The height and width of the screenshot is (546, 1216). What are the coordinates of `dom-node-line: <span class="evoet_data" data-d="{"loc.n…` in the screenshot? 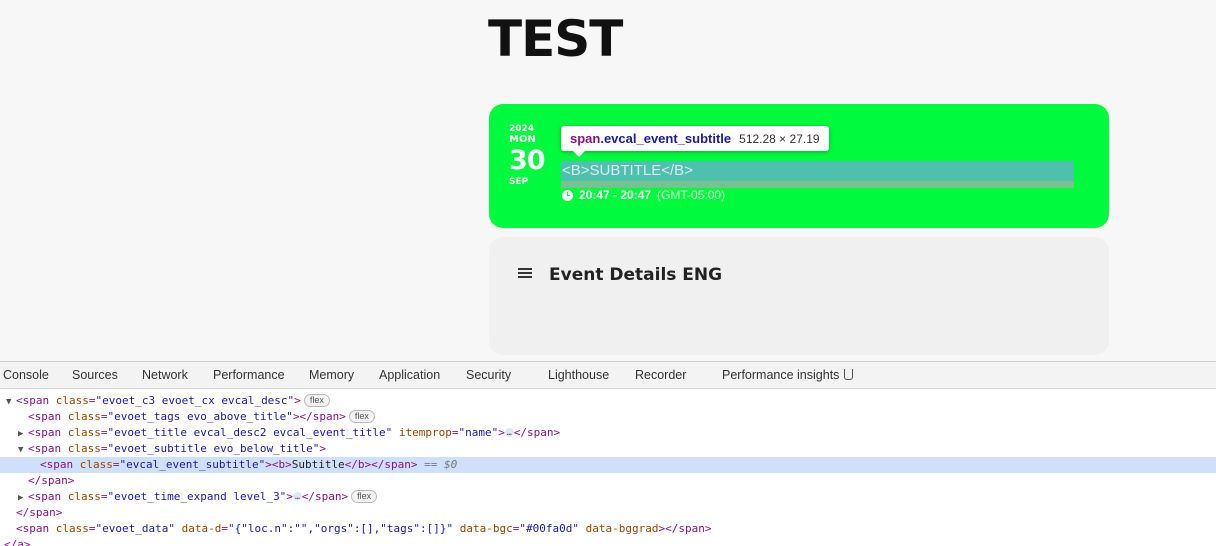 It's located at (608, 529).